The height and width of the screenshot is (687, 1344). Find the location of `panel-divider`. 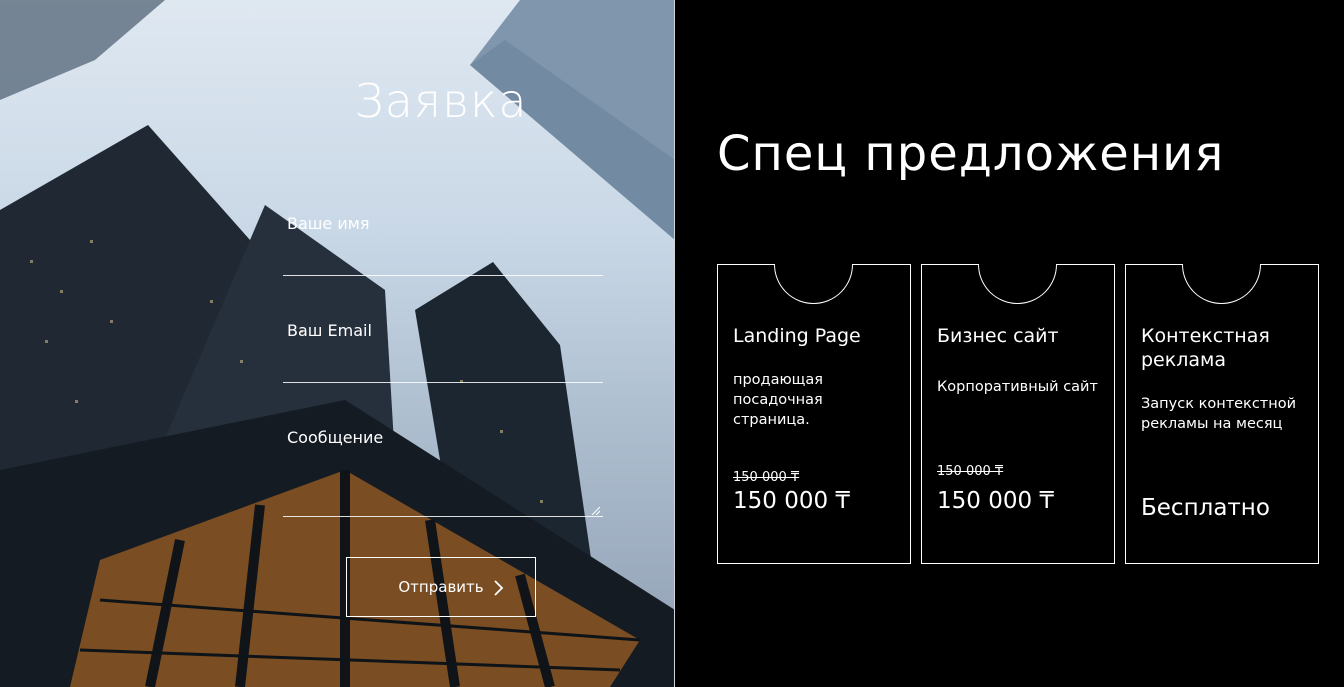

panel-divider is located at coordinates (674, 343).